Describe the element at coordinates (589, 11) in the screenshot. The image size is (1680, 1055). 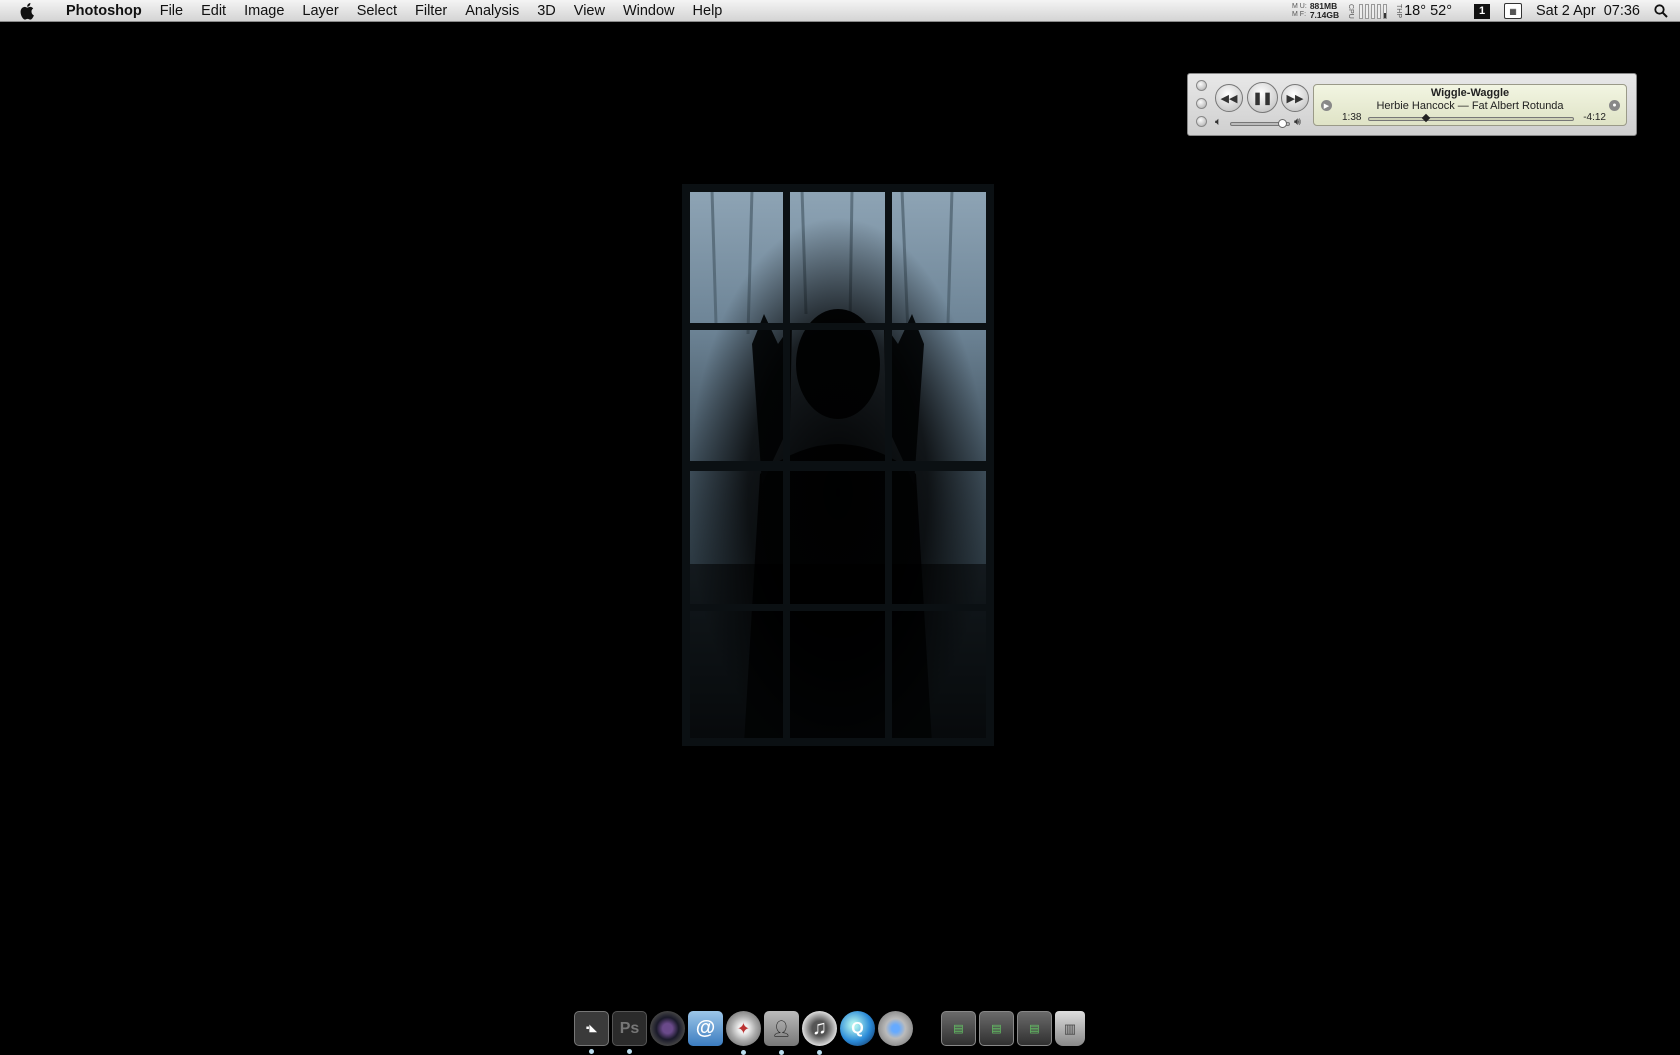
I see `menu-view: View` at that location.